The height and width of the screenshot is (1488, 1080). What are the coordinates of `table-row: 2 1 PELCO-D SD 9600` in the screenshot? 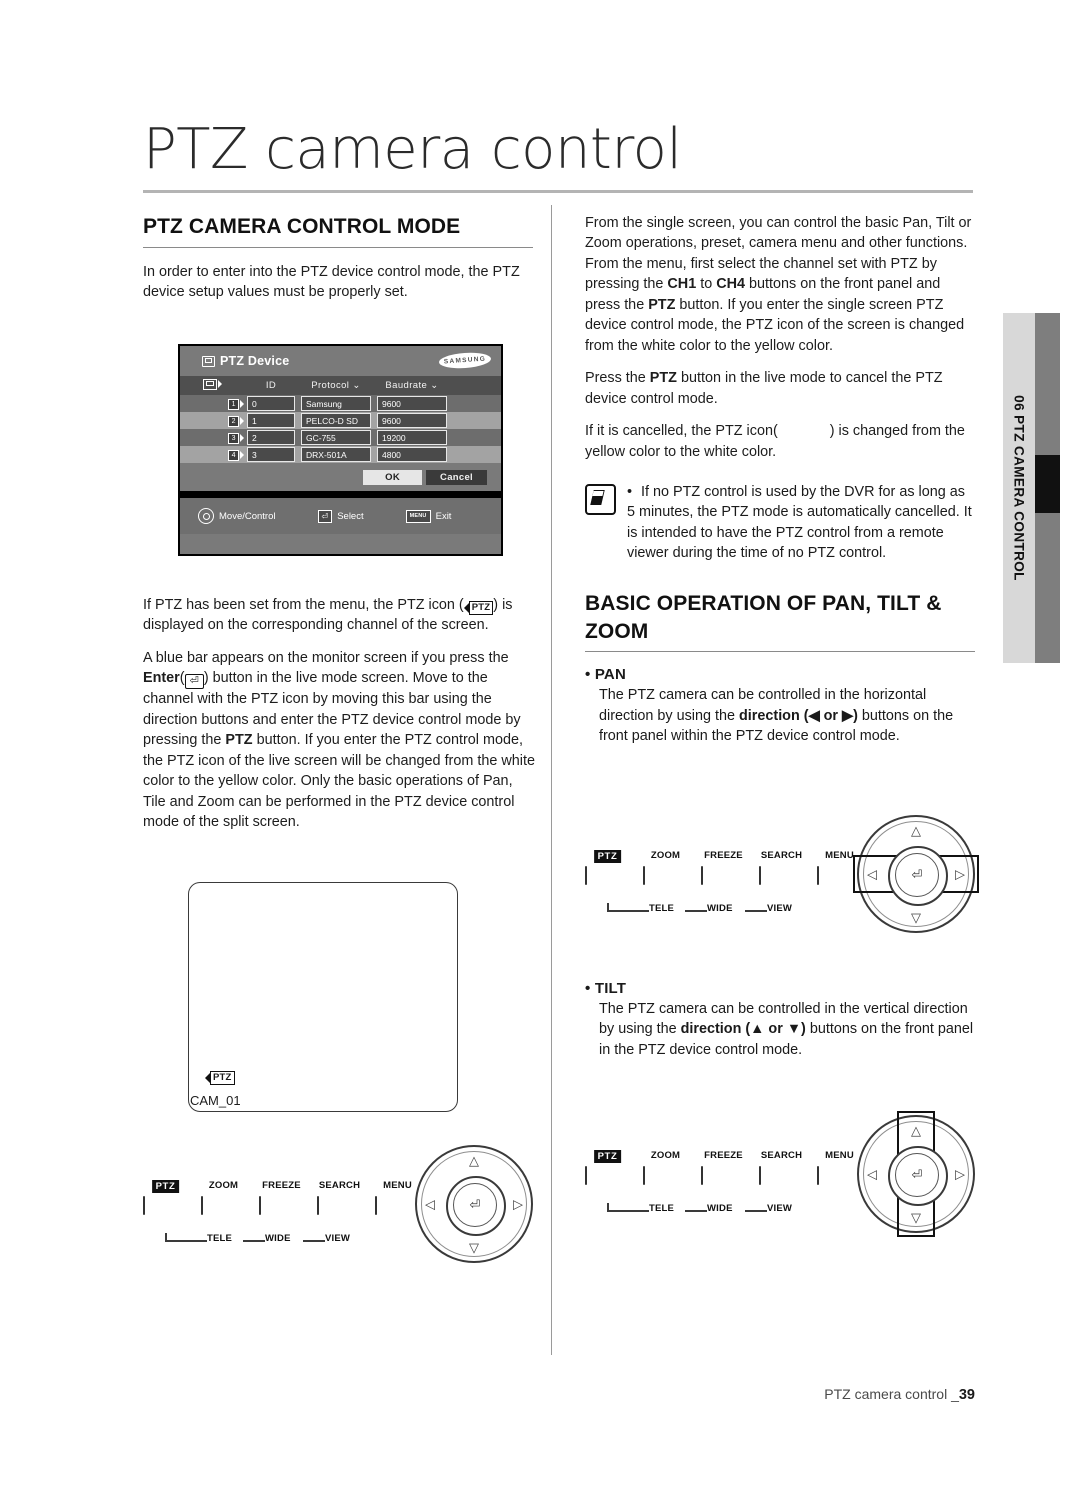 It's located at (340, 420).